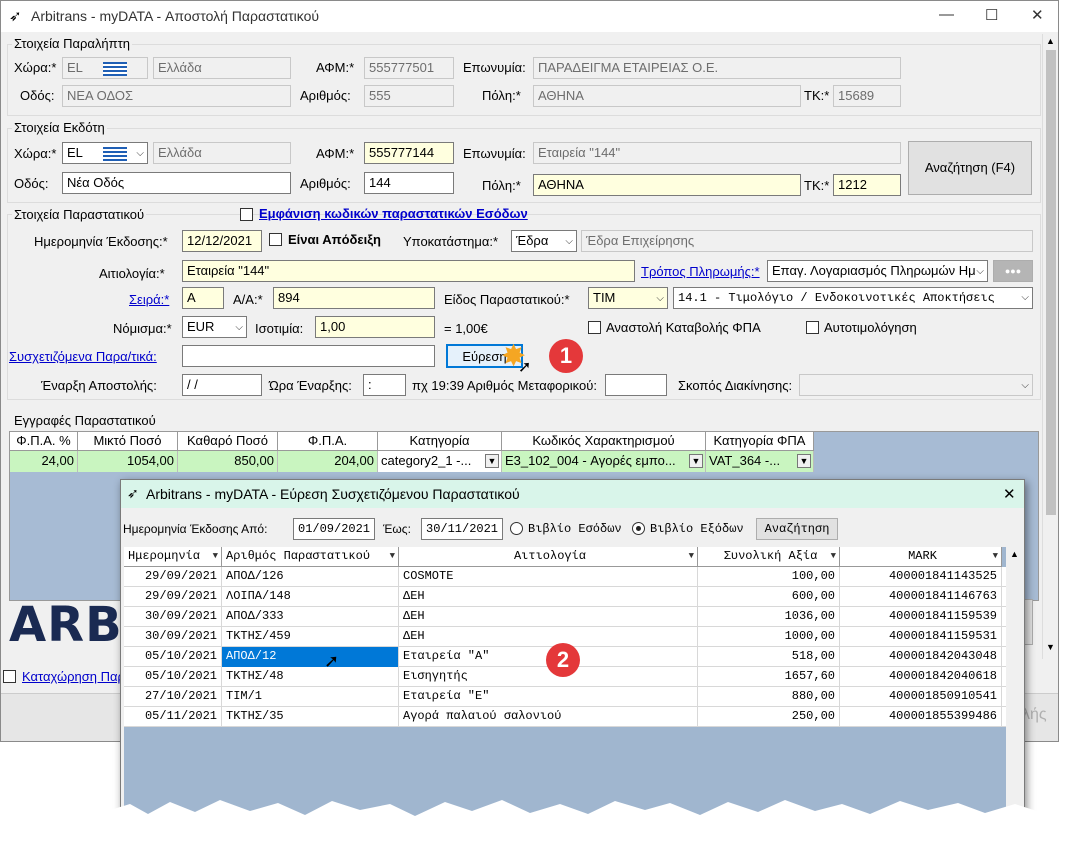  I want to click on cell-total: 1657,60, so click(769, 677).